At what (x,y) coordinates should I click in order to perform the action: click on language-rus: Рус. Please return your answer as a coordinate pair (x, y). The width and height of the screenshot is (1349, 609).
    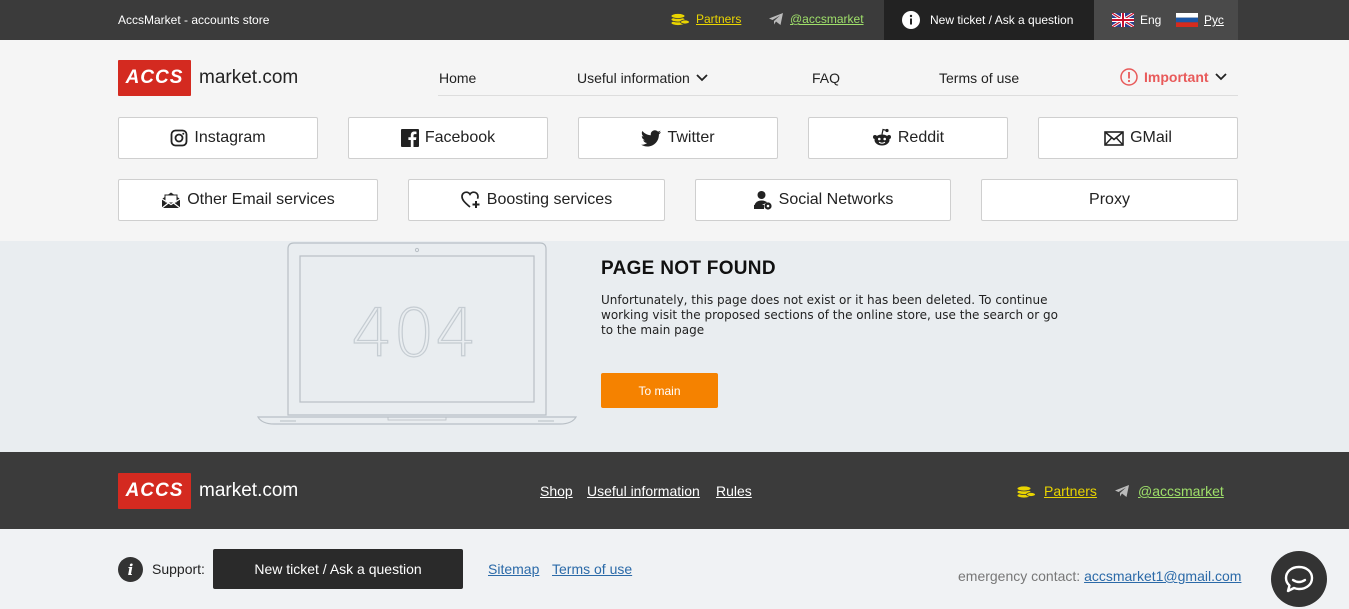
    Looking at the image, I should click on (1202, 20).